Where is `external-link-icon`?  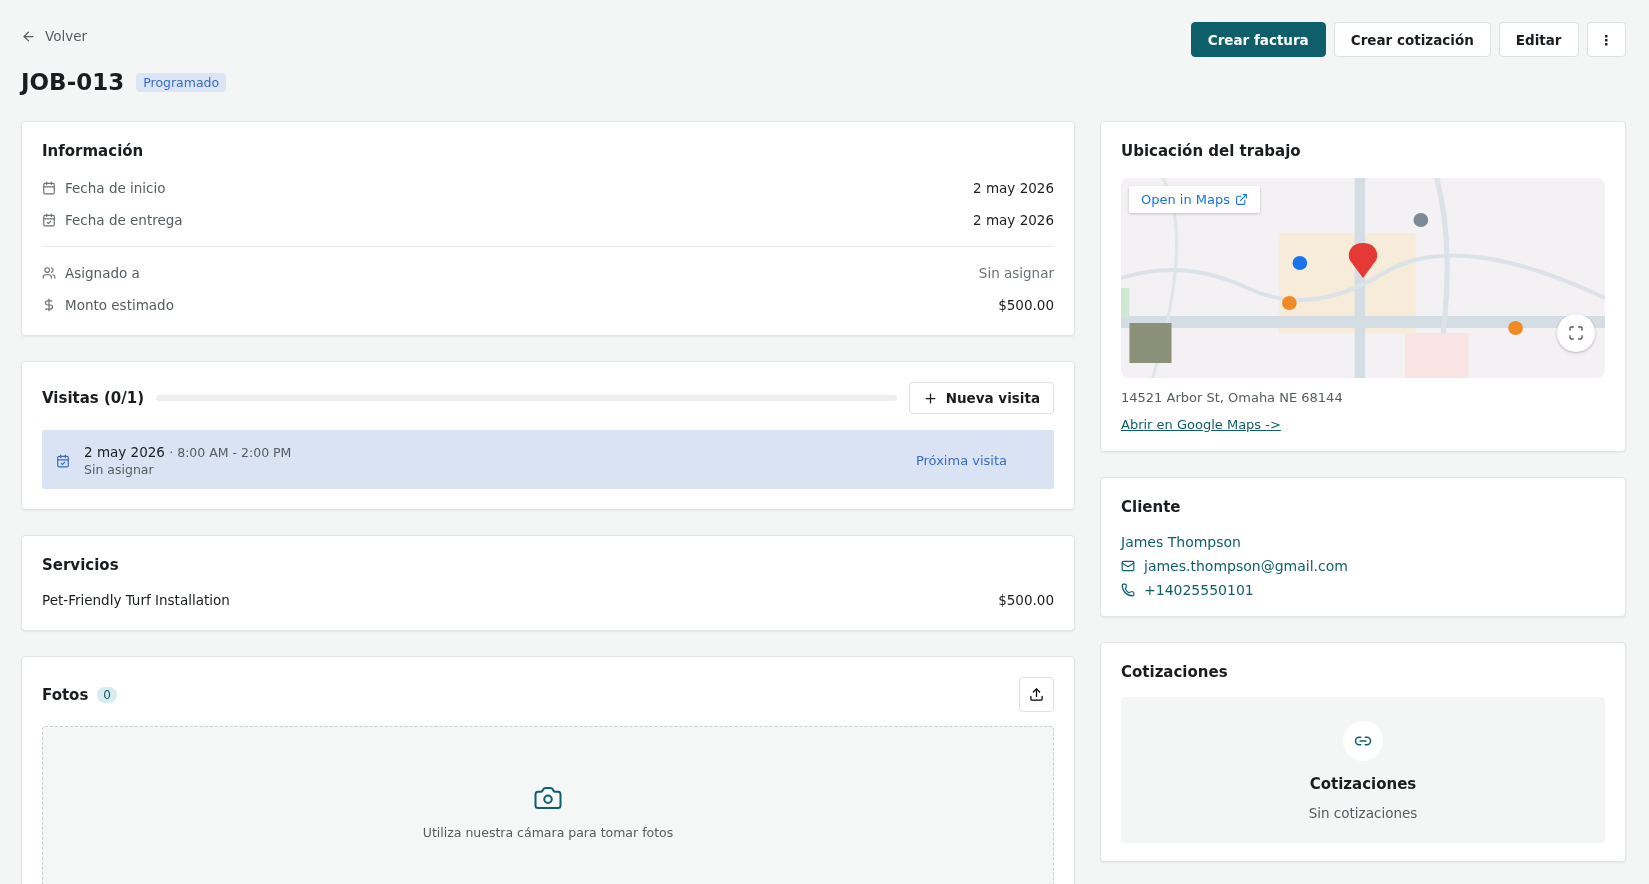 external-link-icon is located at coordinates (1242, 199).